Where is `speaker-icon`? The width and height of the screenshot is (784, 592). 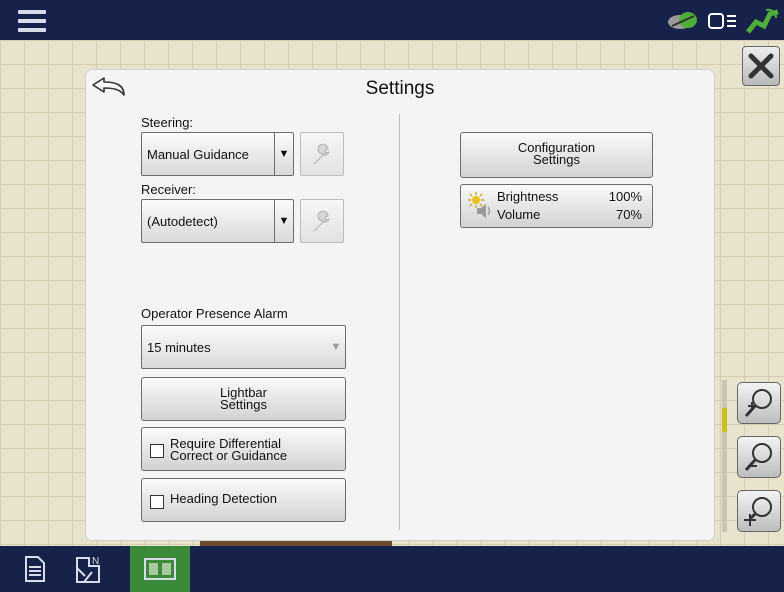 speaker-icon is located at coordinates (484, 211).